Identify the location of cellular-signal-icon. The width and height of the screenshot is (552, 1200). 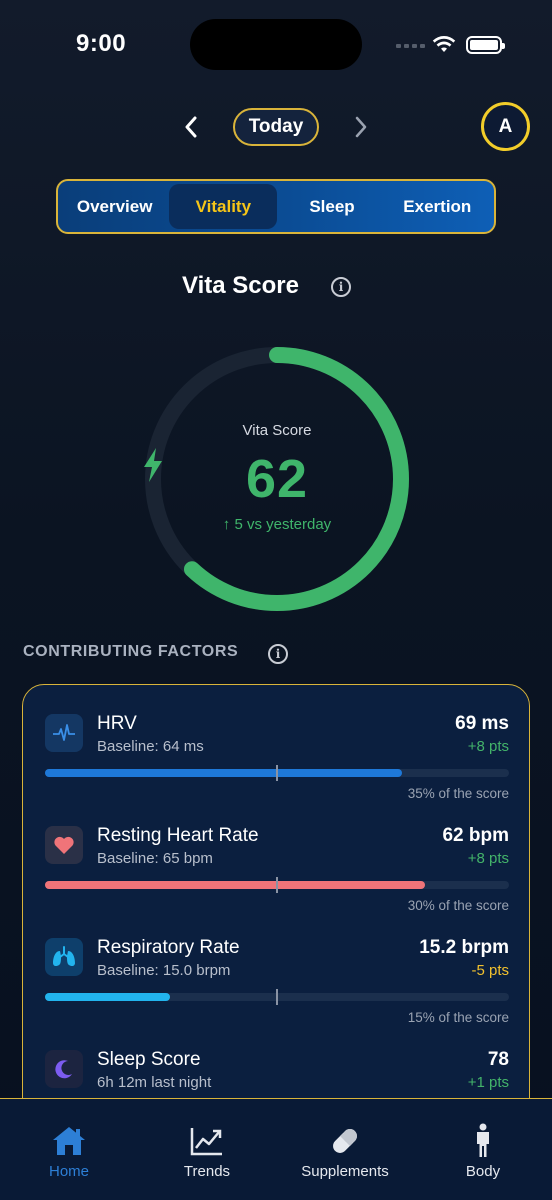
(410, 46).